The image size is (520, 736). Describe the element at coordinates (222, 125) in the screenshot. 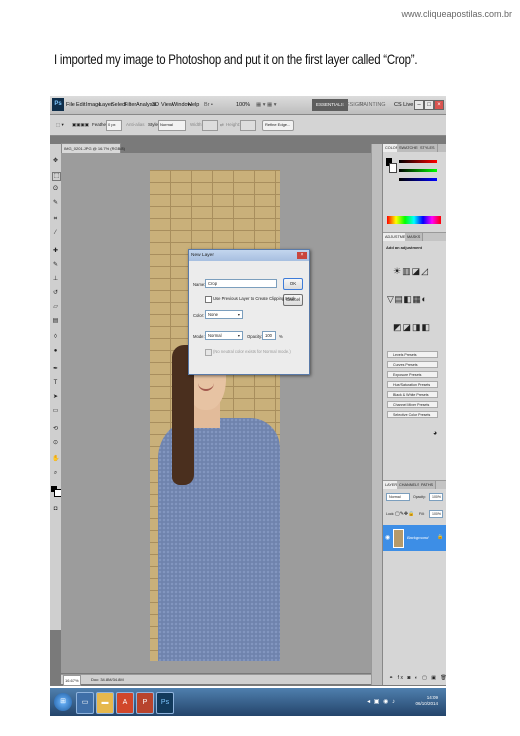

I see `swap-icon: ⇄` at that location.